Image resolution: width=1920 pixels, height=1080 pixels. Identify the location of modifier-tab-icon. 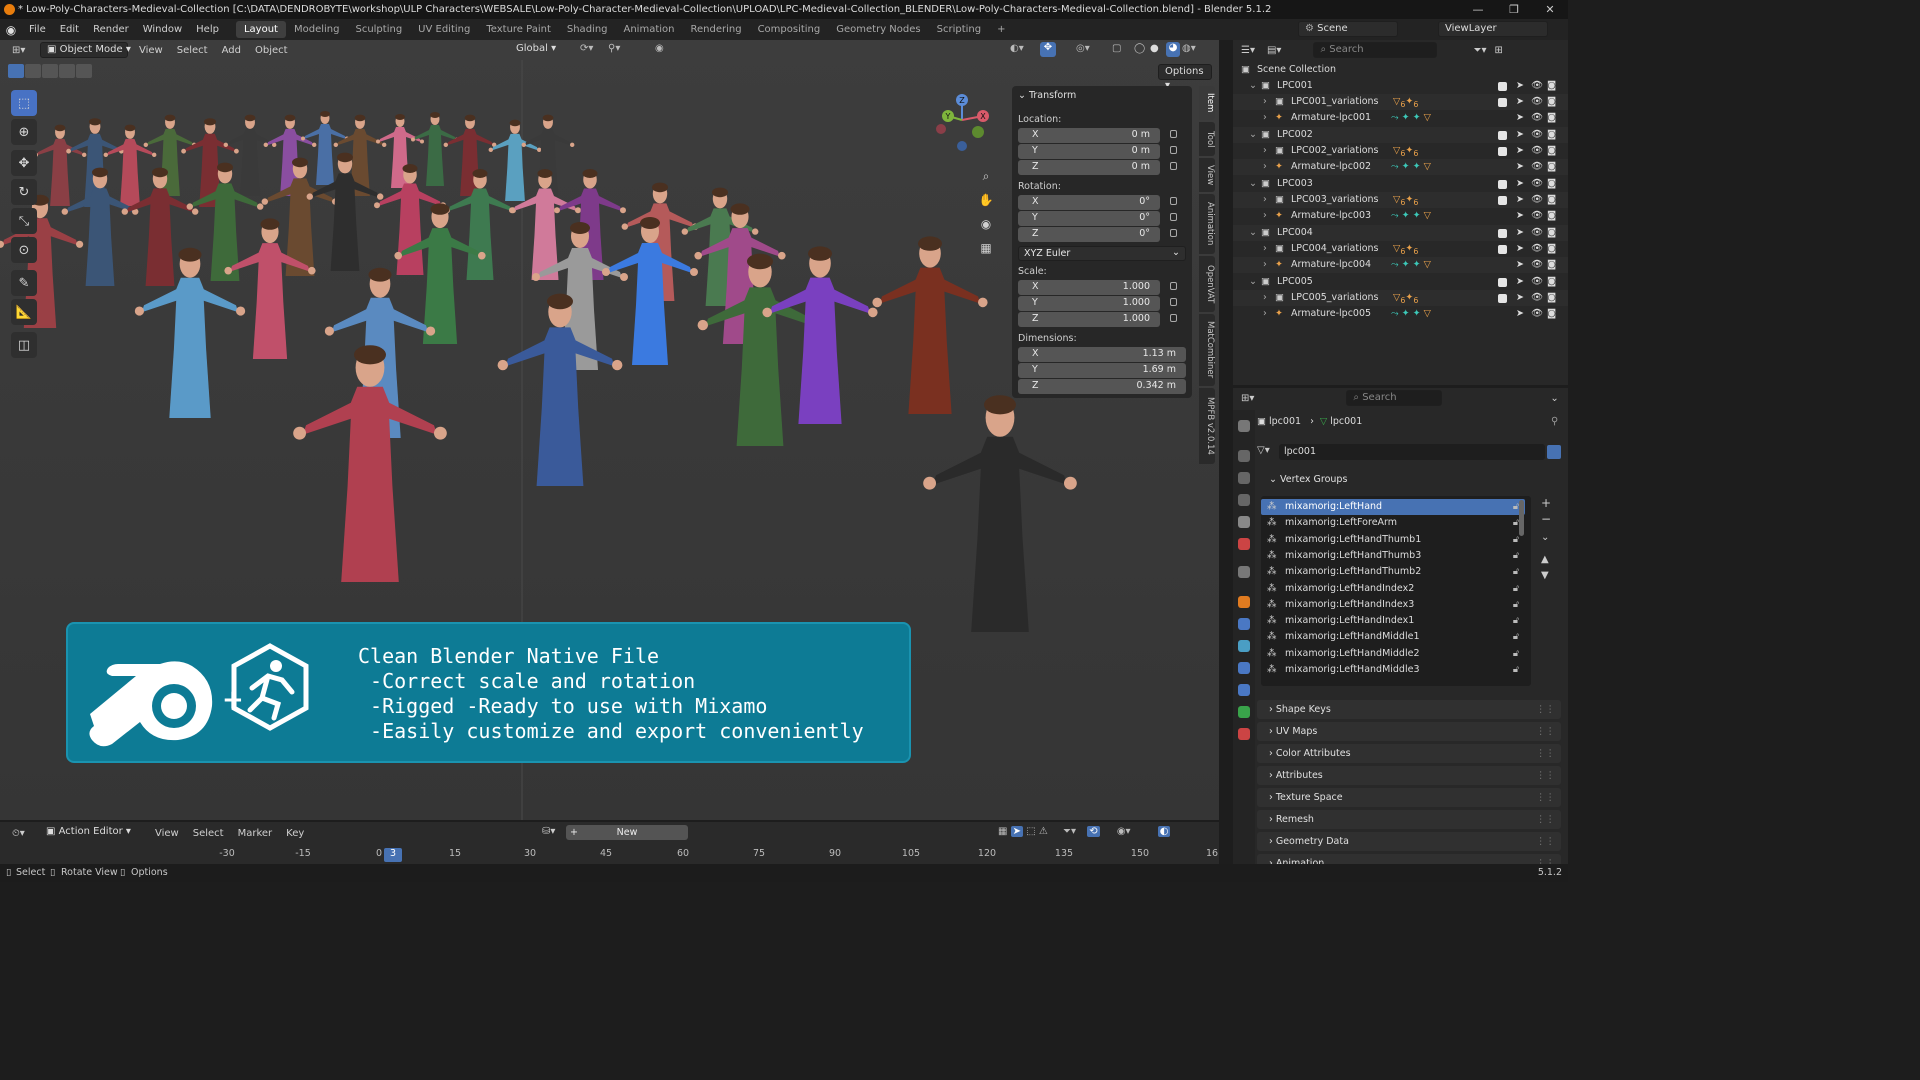
(1244, 624).